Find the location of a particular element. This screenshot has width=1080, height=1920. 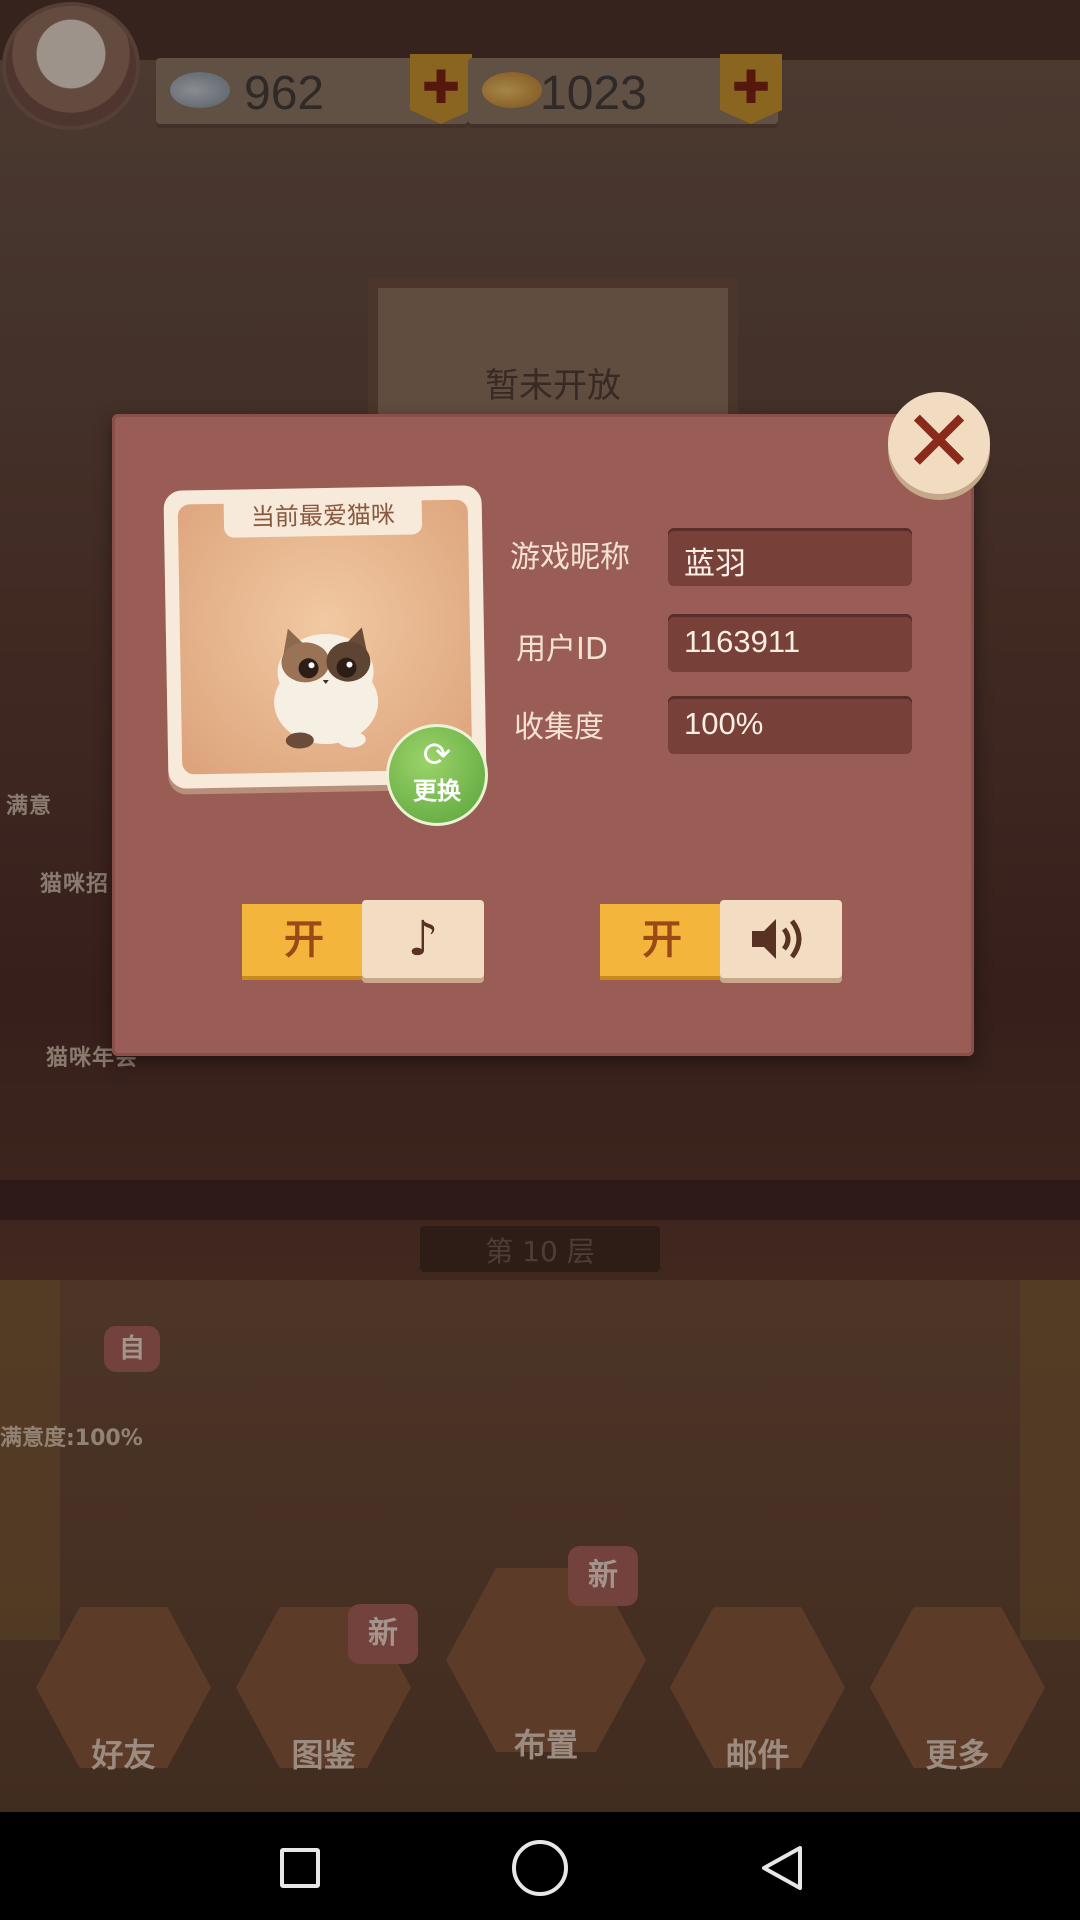

collection-field: 100% is located at coordinates (790, 725).